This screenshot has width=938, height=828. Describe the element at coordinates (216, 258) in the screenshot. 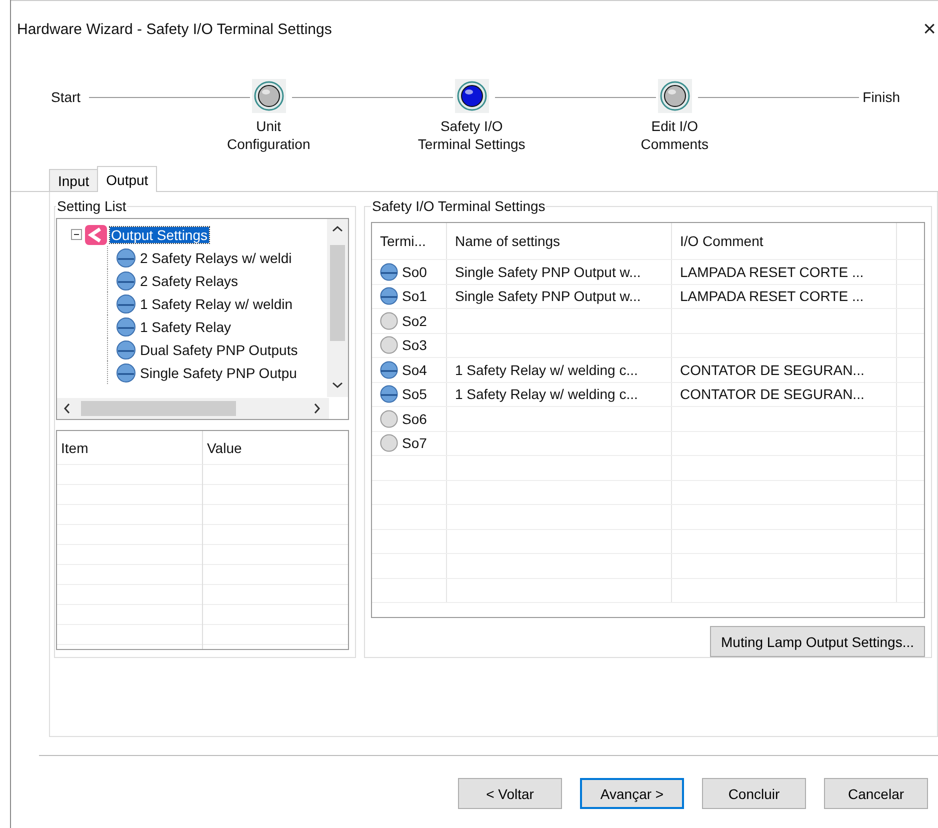

I see `tree-item: 2 Safety Relays w/ weldi` at that location.